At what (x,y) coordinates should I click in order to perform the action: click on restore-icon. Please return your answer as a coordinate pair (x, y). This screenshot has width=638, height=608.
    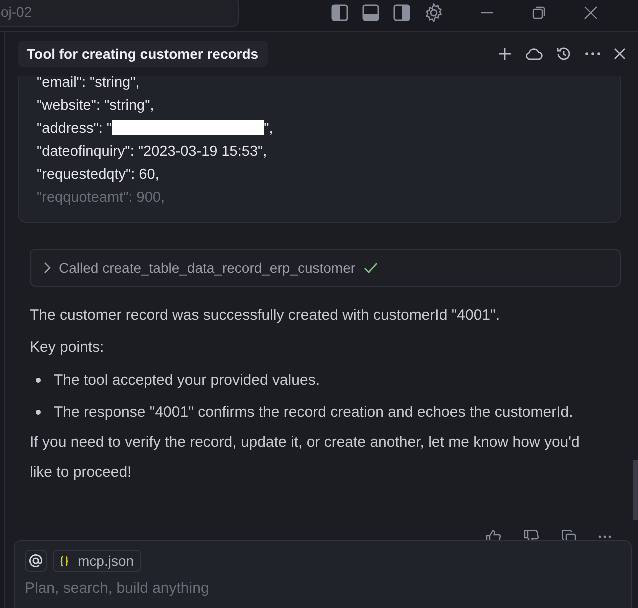
    Looking at the image, I should click on (539, 12).